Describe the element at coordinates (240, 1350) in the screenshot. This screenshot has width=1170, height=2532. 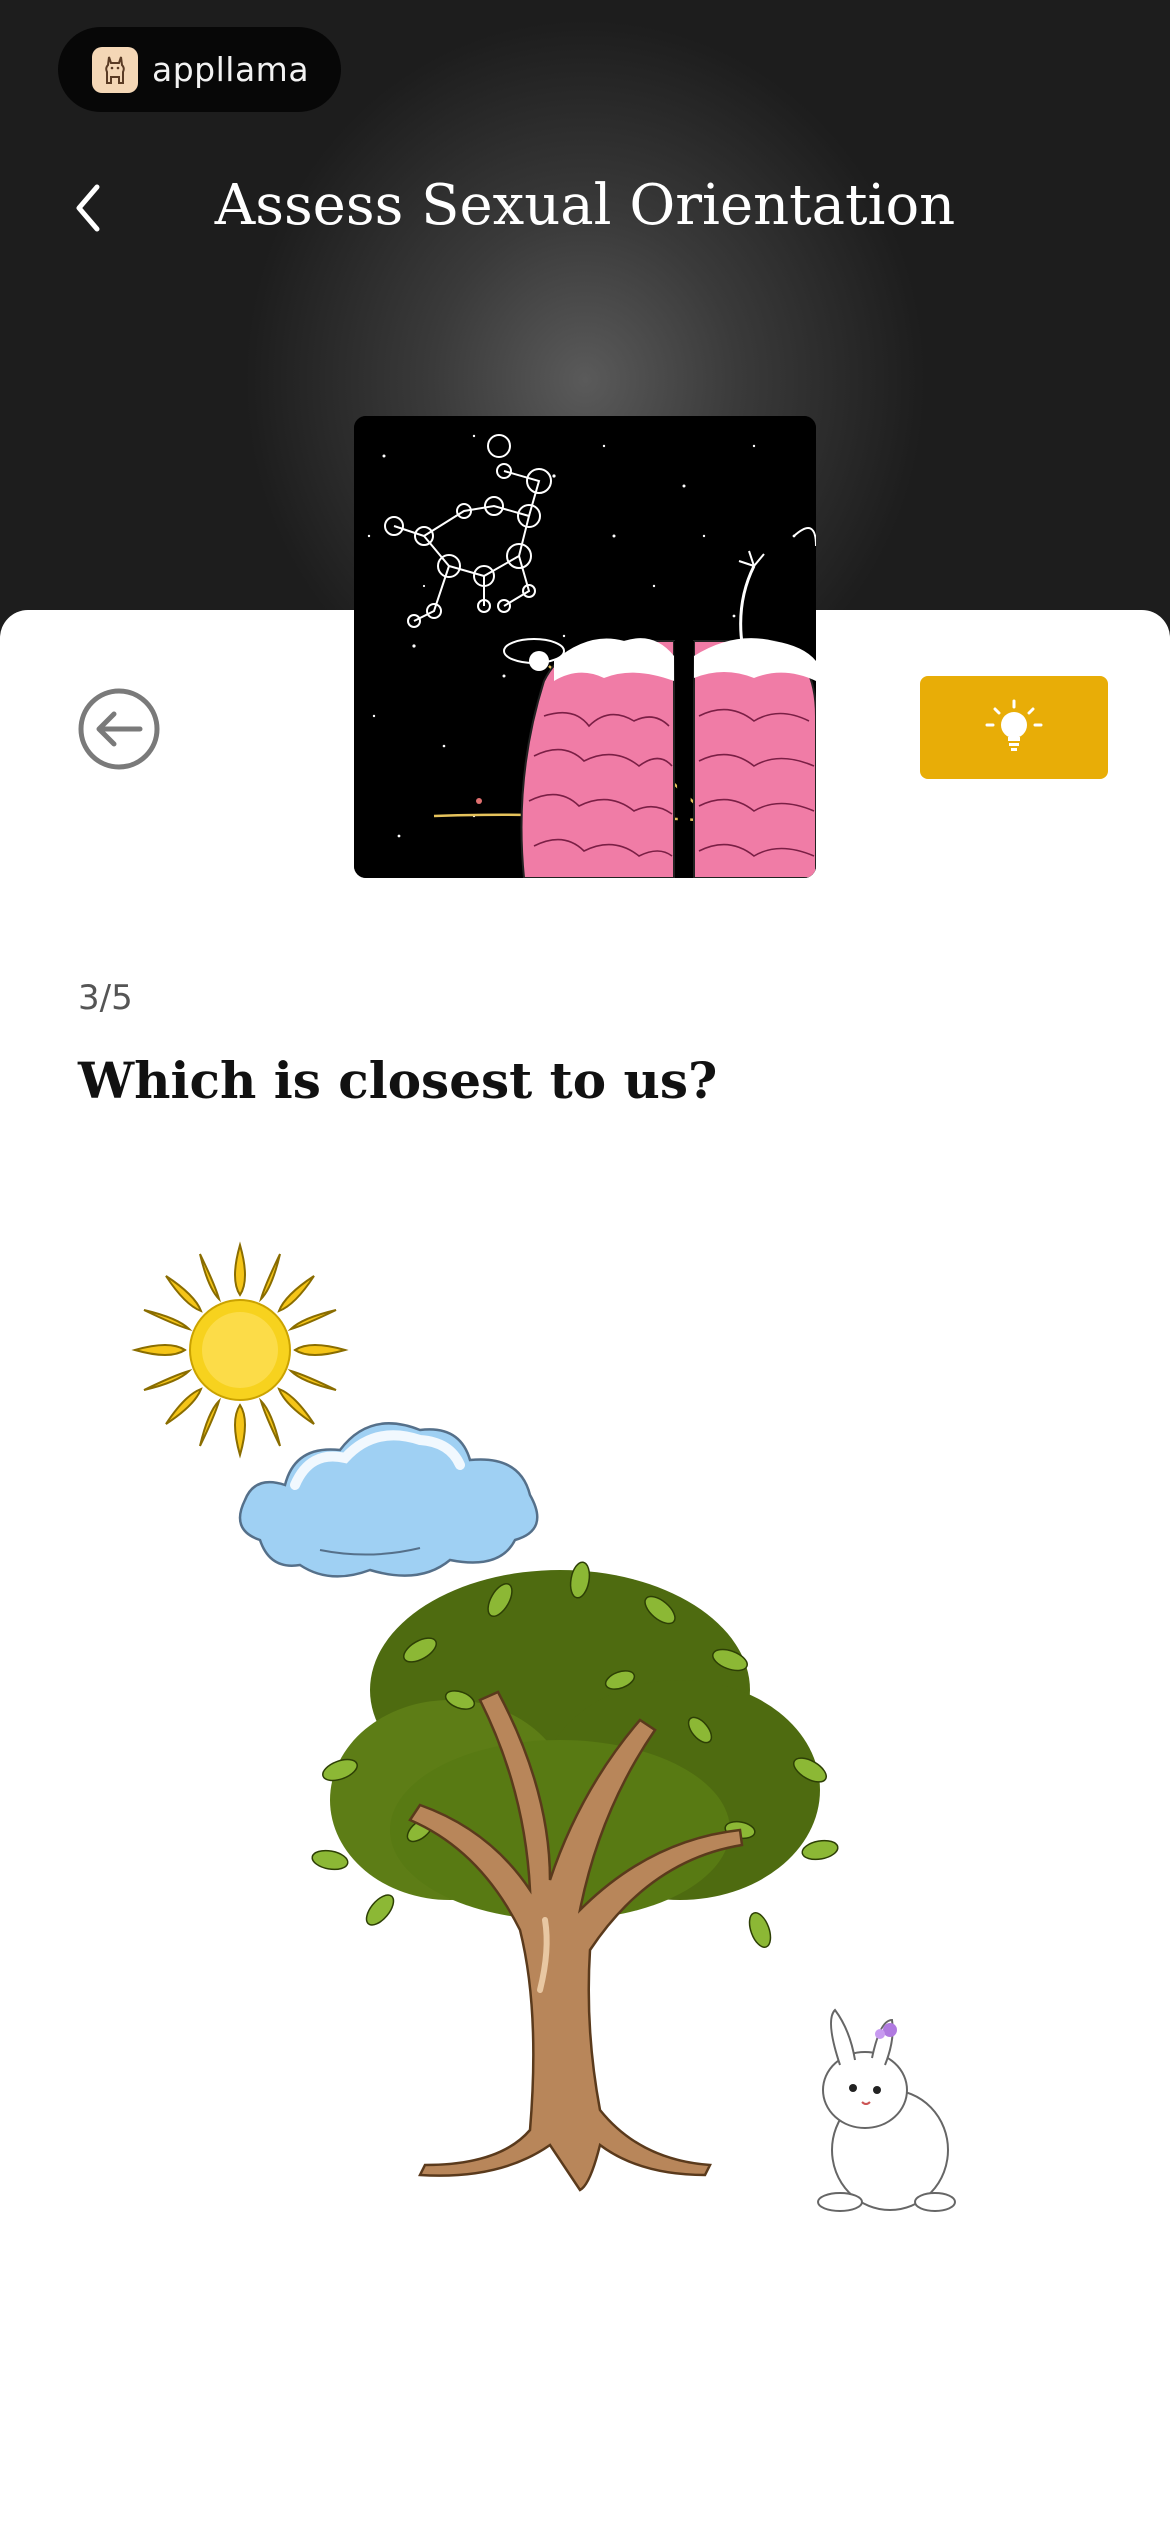
I see `sun-image` at that location.